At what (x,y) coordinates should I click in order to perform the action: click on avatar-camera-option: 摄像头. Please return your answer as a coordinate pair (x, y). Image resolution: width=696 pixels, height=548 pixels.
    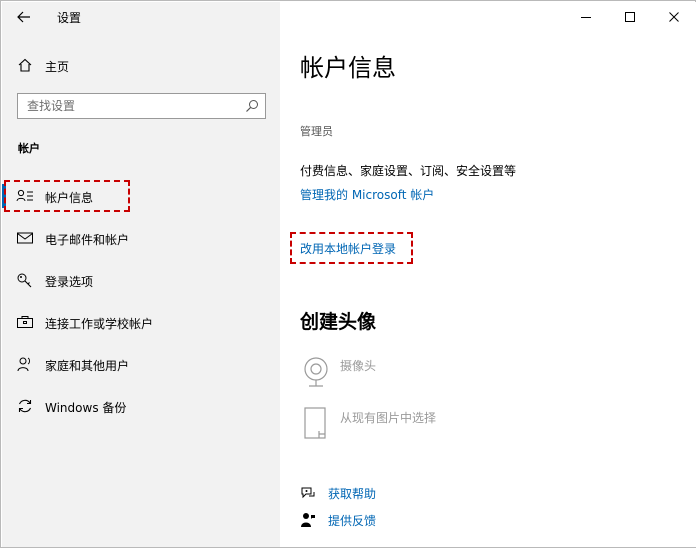
    Looking at the image, I should click on (450, 373).